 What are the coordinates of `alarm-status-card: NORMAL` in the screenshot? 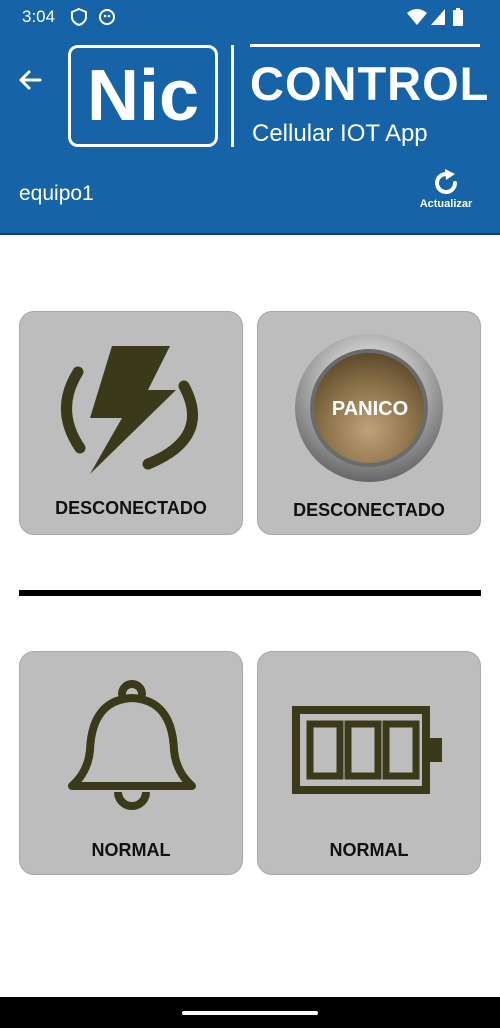 It's located at (131, 763).